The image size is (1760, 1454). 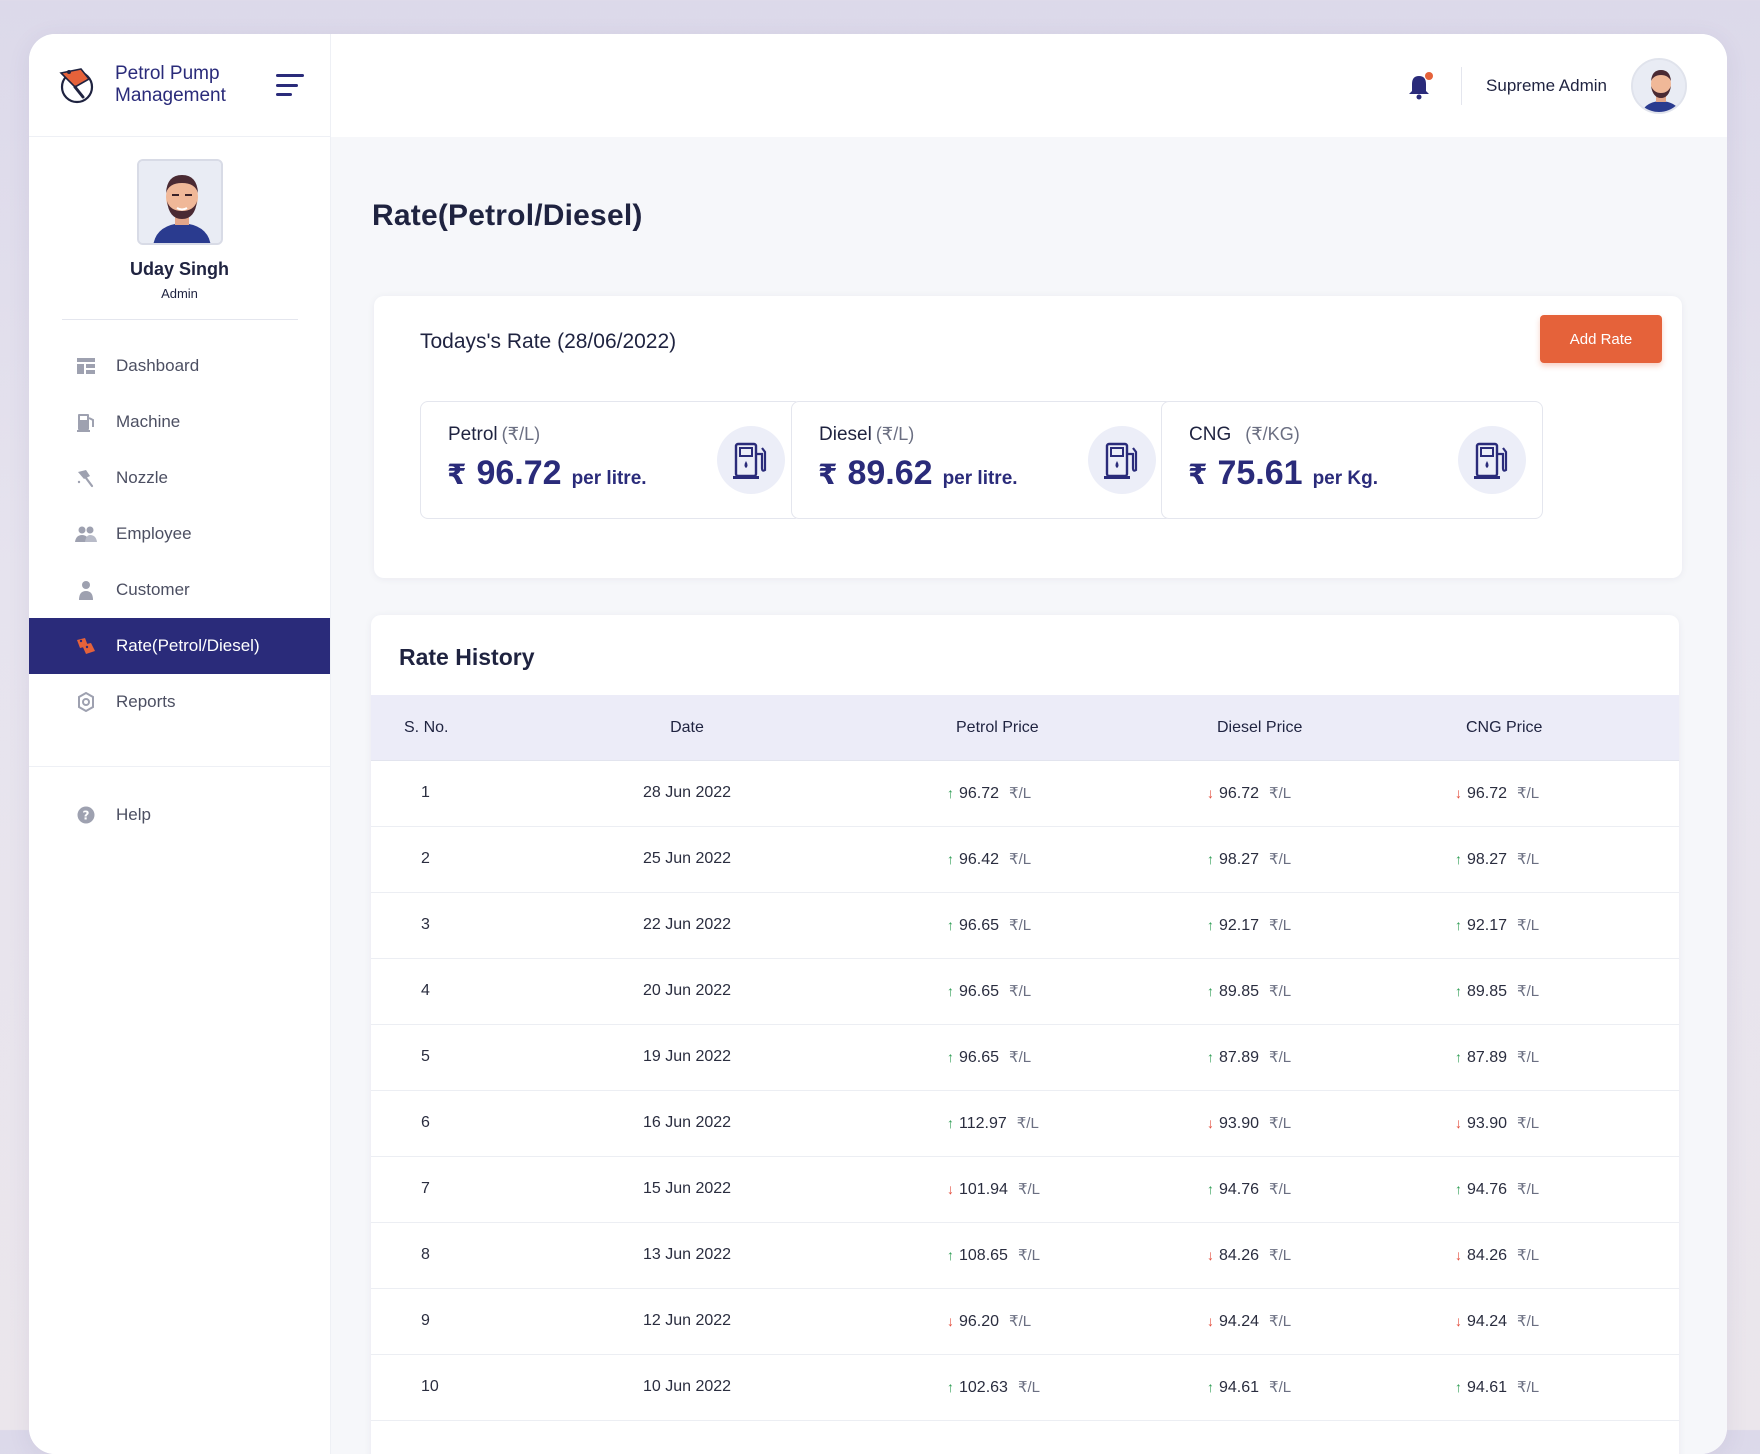 I want to click on cell-petrol-price: ↑ 102.63 ₹/L, so click(x=993, y=1387).